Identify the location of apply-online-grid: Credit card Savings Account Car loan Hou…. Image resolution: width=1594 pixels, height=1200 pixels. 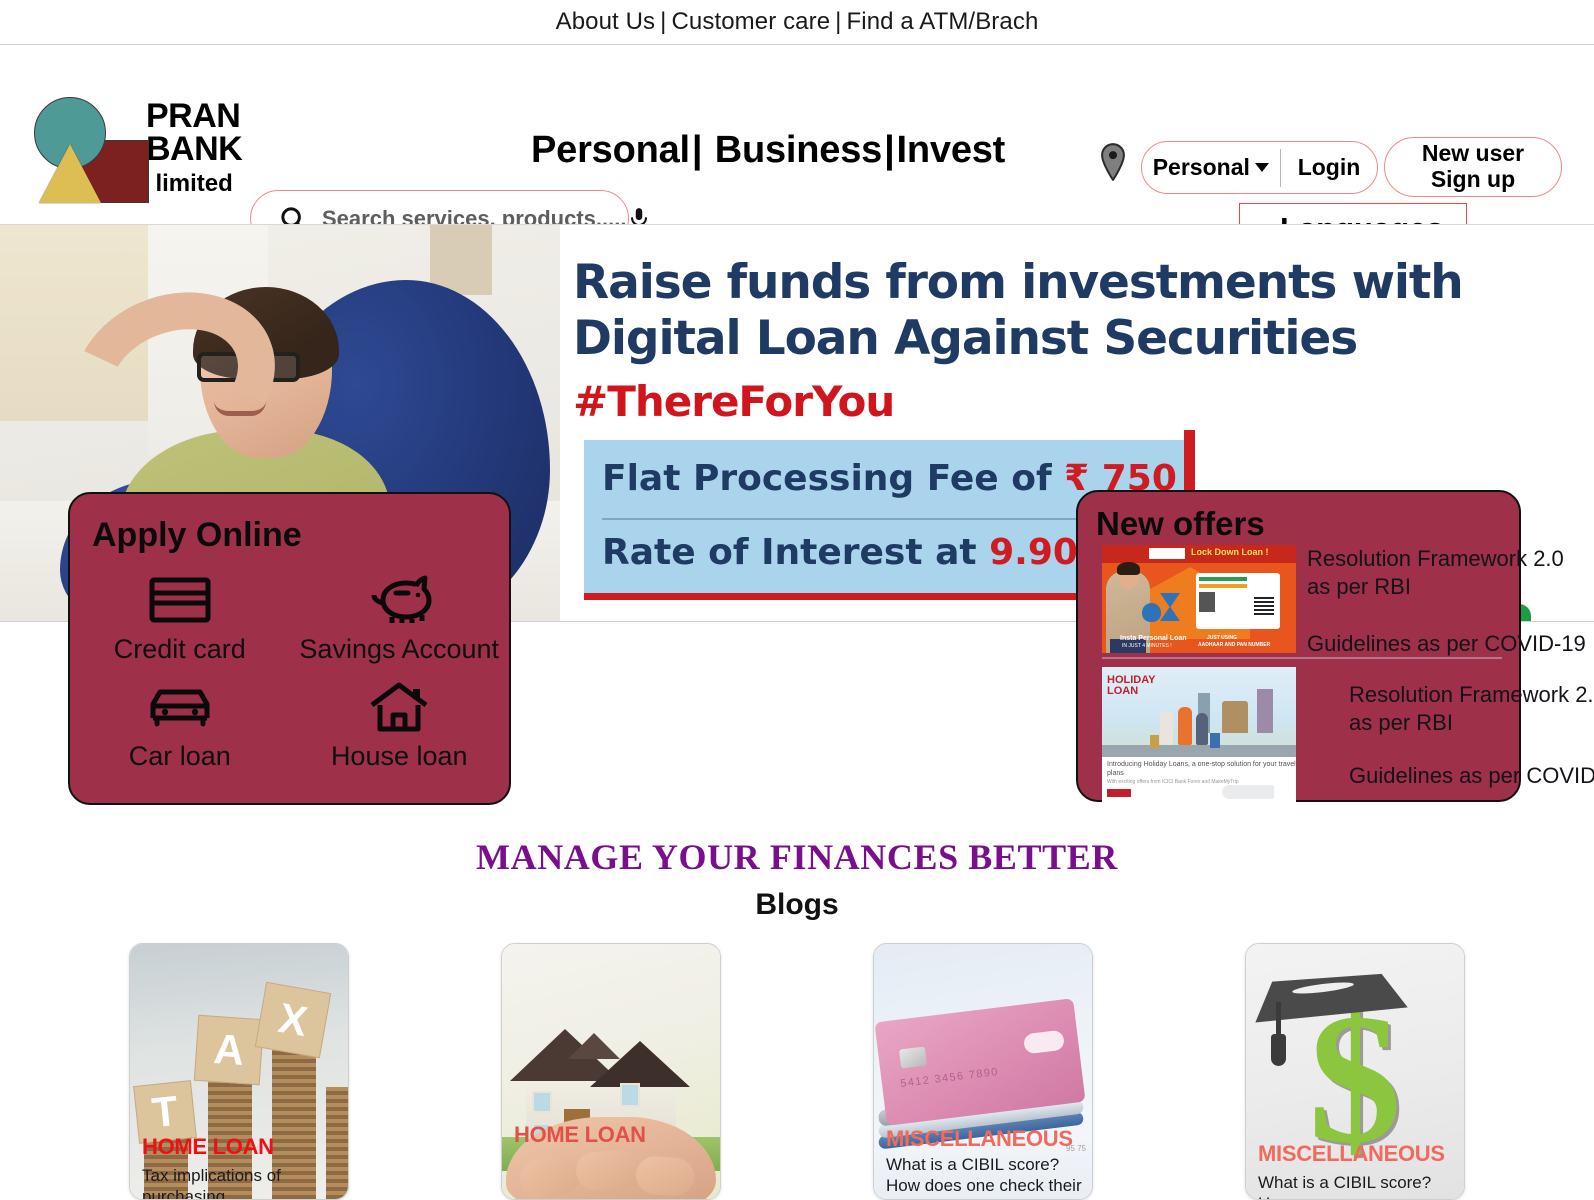
(289, 672).